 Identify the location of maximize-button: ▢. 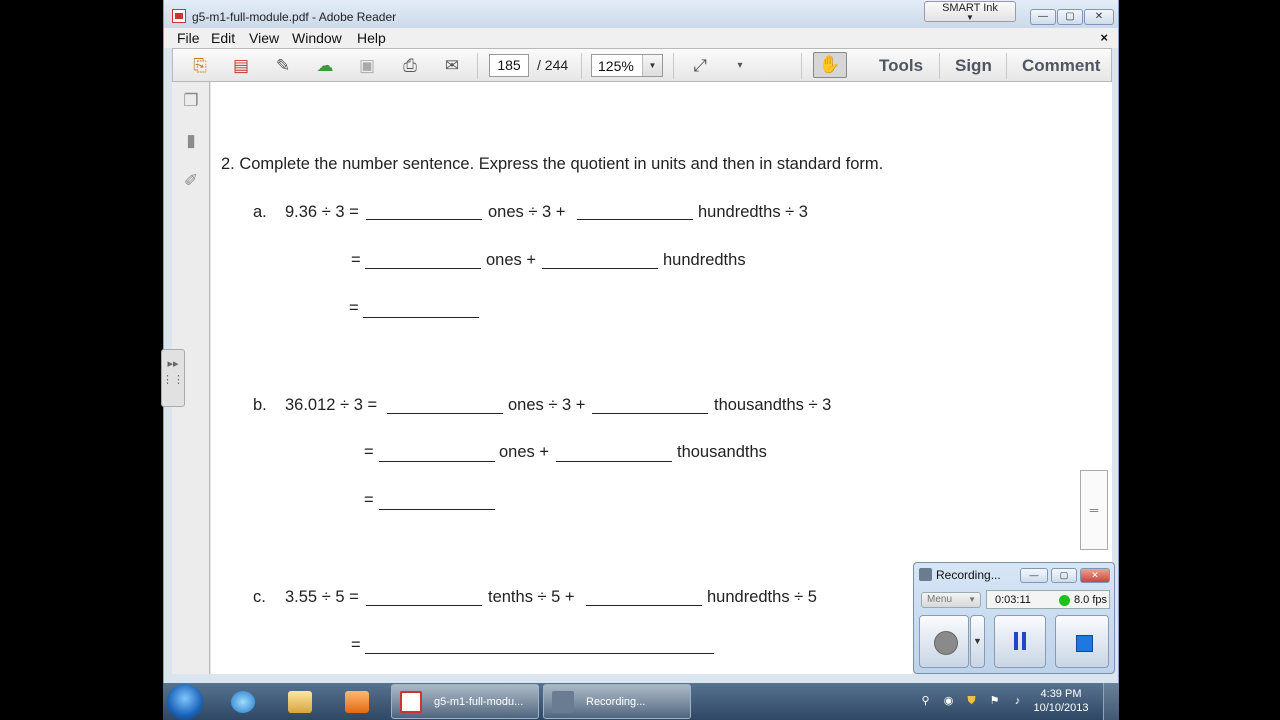
(1070, 17).